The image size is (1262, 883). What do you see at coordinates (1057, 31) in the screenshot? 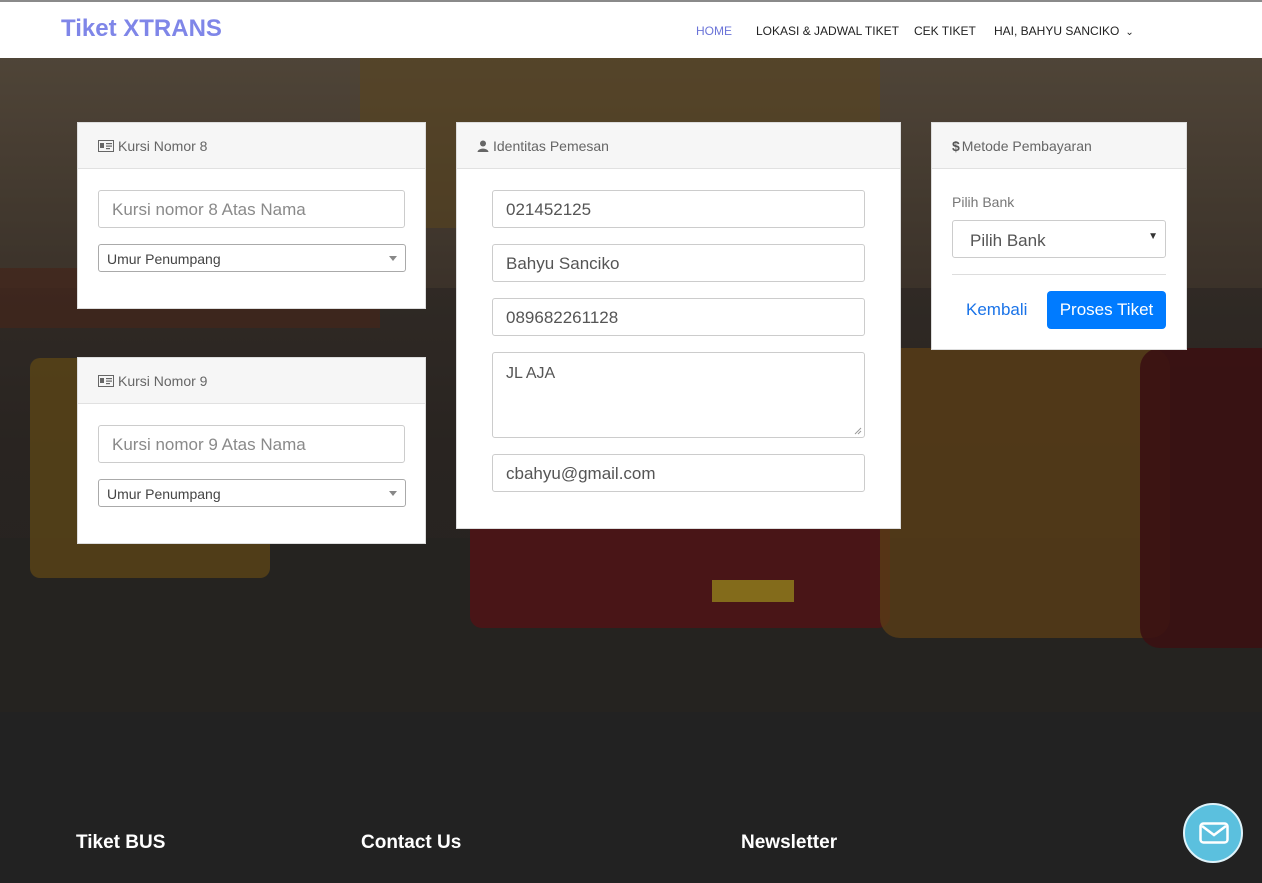
I see `user-greeting: HAI, BAHYU SANCIKO` at bounding box center [1057, 31].